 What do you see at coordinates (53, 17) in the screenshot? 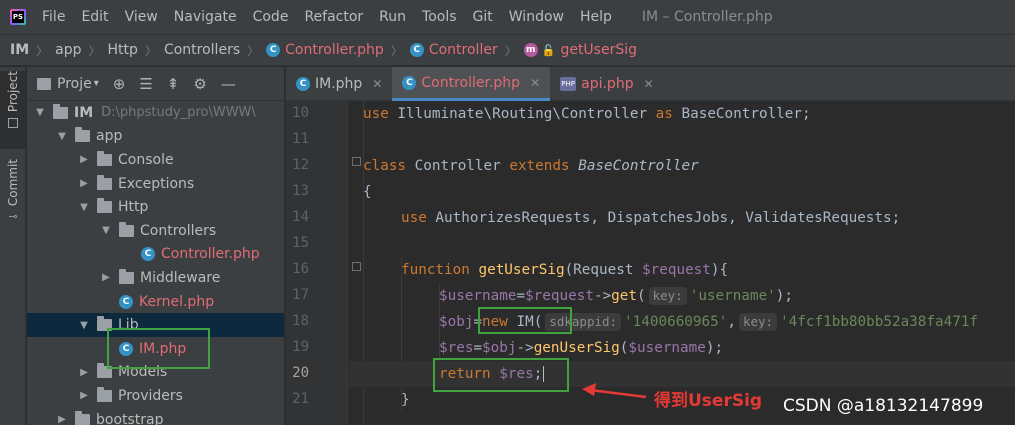
I see `menu-file: File` at bounding box center [53, 17].